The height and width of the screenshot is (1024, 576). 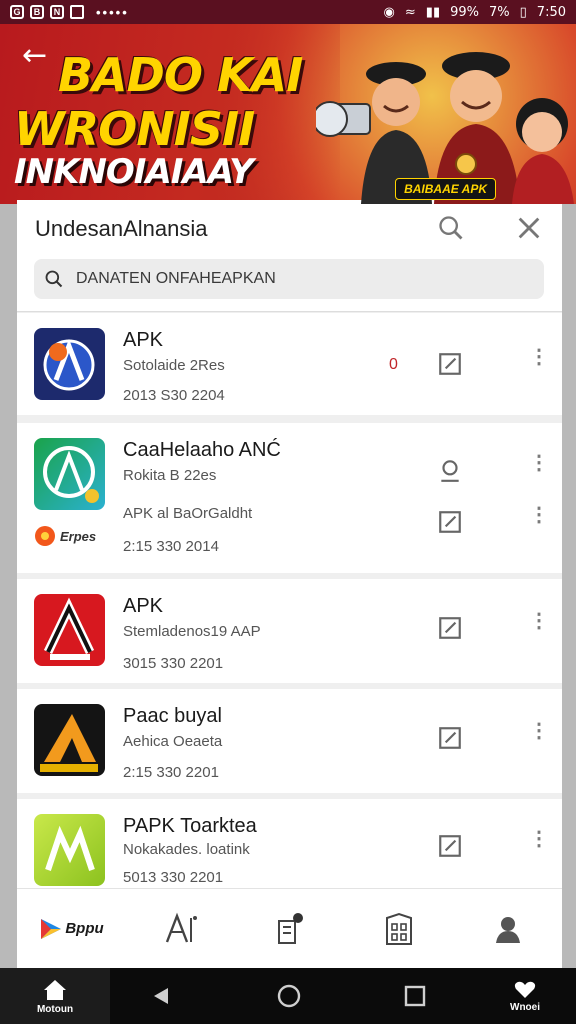 I want to click on banner-headline-3: INKNOIAIAAY, so click(x=134, y=172).